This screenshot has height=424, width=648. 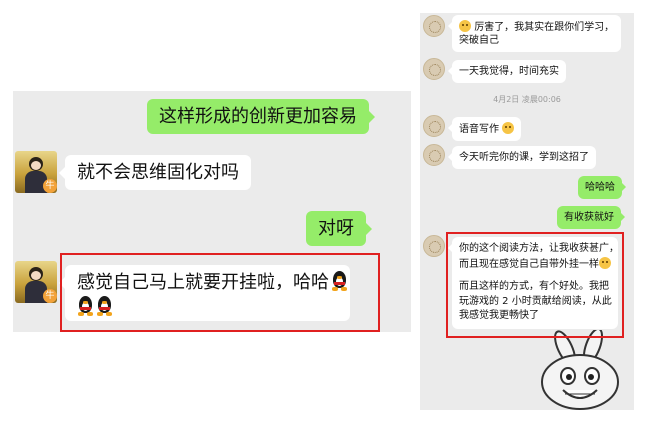 I want to click on message-text: 对呀, so click(x=336, y=228).